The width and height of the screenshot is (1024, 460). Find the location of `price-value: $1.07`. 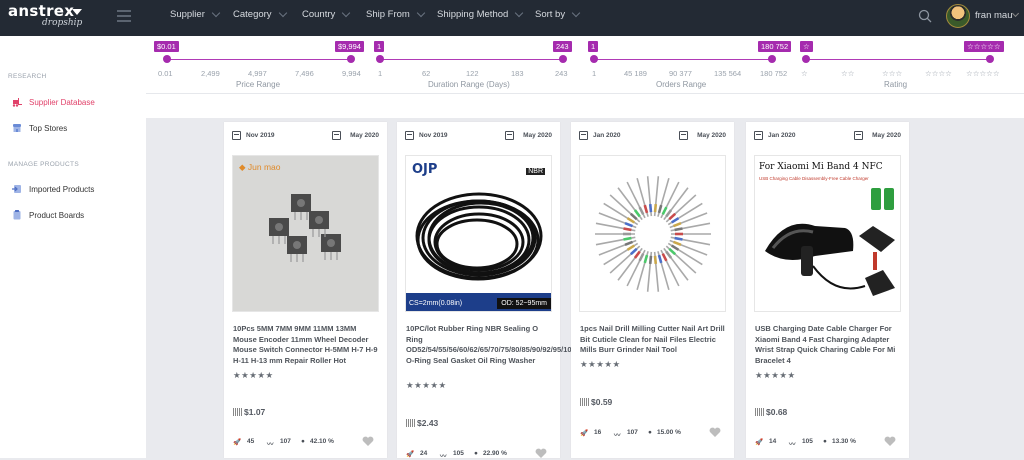

price-value: $1.07 is located at coordinates (255, 412).